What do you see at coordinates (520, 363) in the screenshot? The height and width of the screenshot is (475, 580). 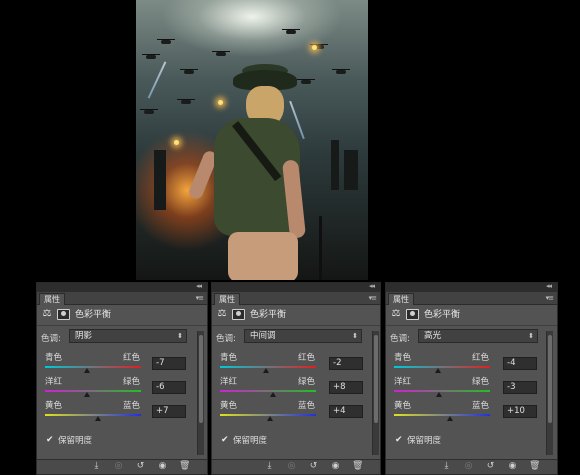 I see `slider-cyan-red-value-field: -4` at bounding box center [520, 363].